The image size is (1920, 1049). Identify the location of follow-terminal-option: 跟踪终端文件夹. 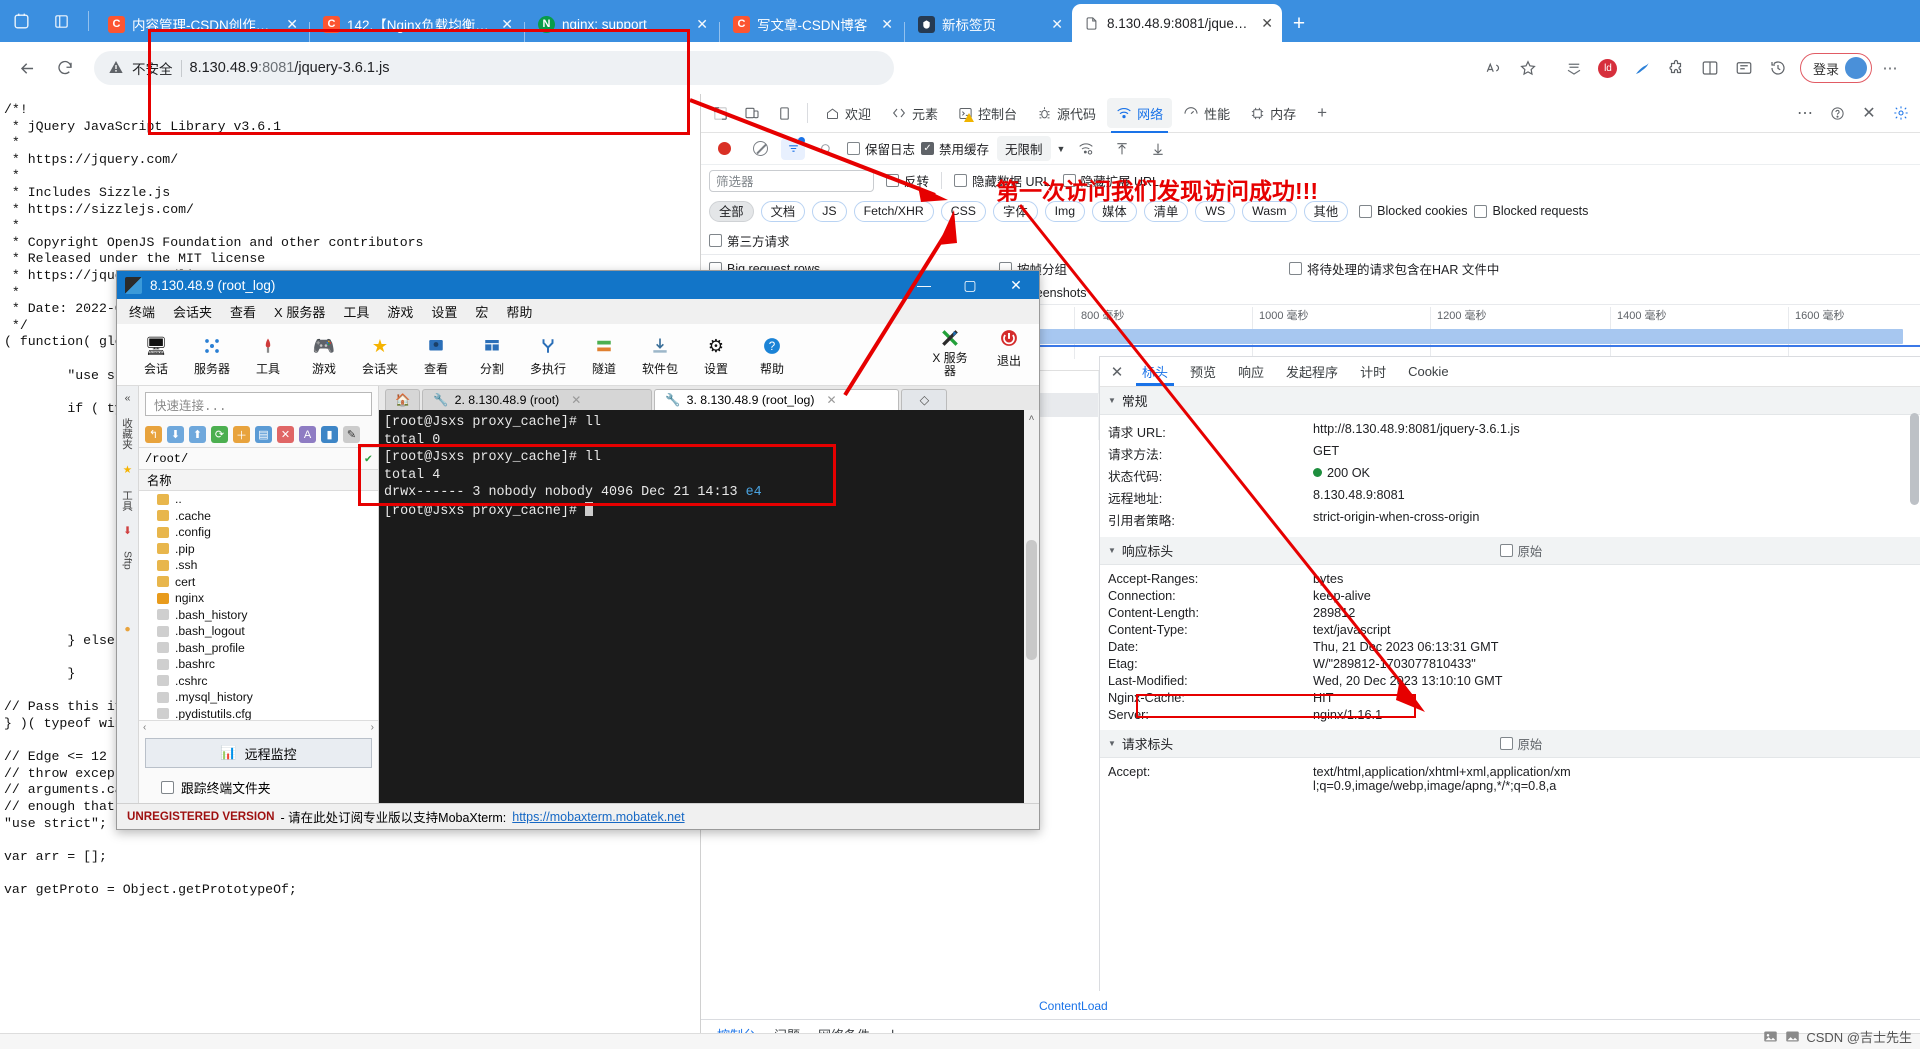
(258, 787).